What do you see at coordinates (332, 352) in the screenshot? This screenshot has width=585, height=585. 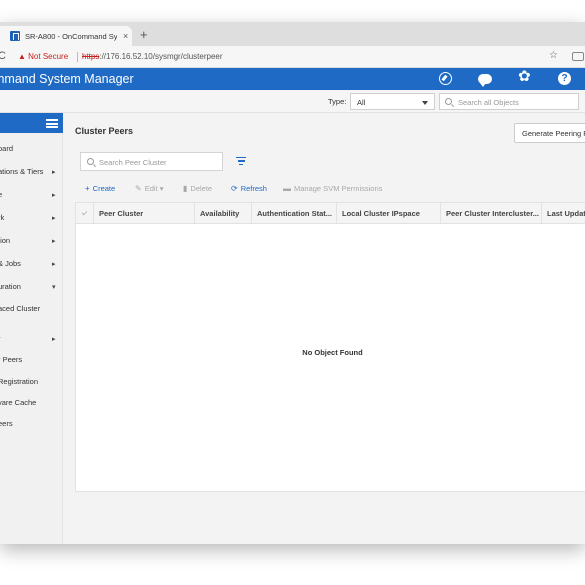 I see `empty-state-message: No Object Found` at bounding box center [332, 352].